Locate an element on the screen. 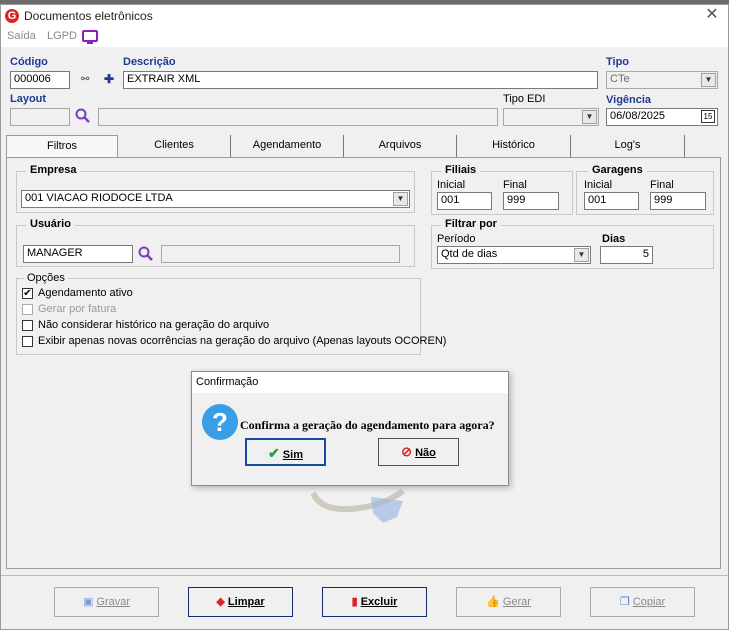  calendar-icon: 15 is located at coordinates (708, 116).